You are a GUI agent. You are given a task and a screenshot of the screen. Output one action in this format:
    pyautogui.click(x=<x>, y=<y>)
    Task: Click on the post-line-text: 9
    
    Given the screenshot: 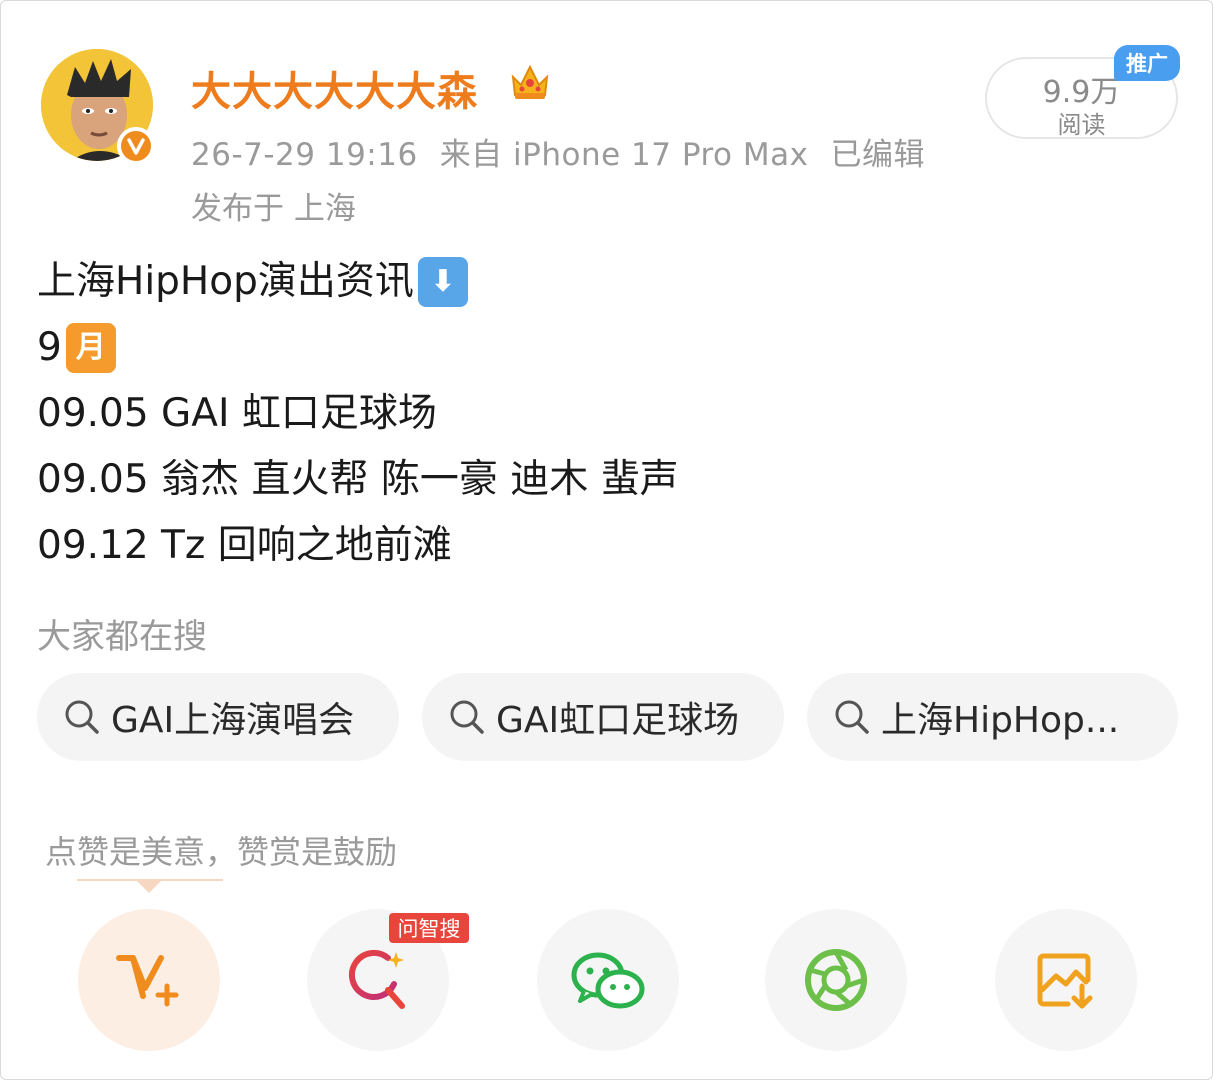 What is the action you would take?
    pyautogui.click(x=49, y=347)
    